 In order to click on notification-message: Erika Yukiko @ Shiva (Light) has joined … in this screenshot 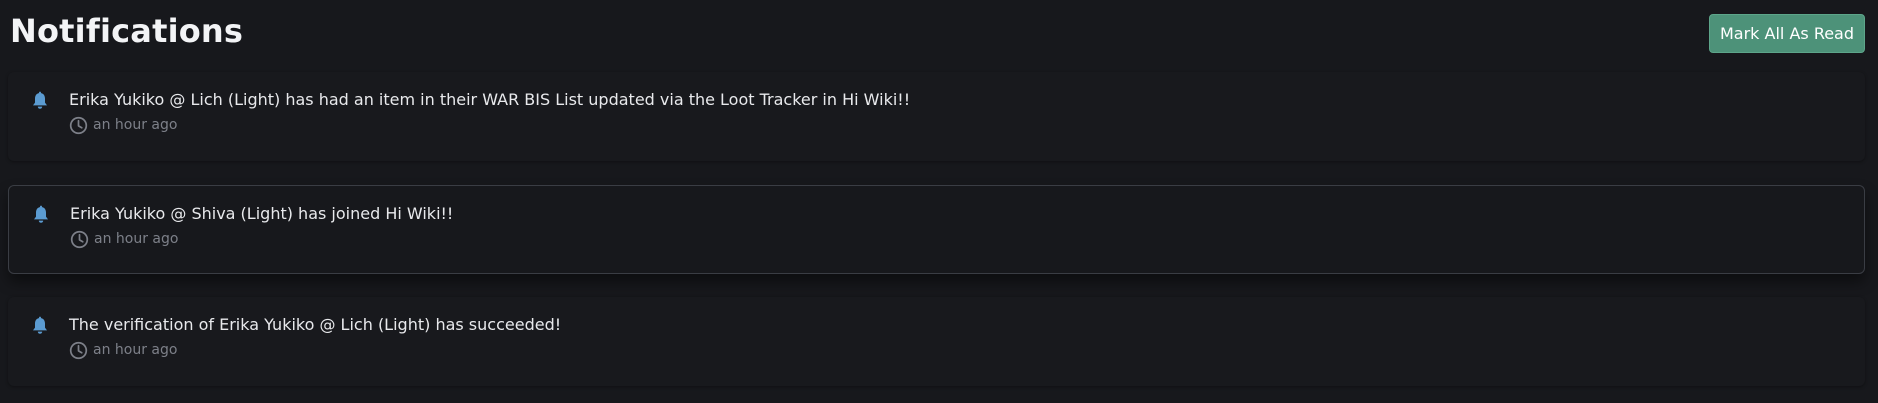, I will do `click(262, 213)`.